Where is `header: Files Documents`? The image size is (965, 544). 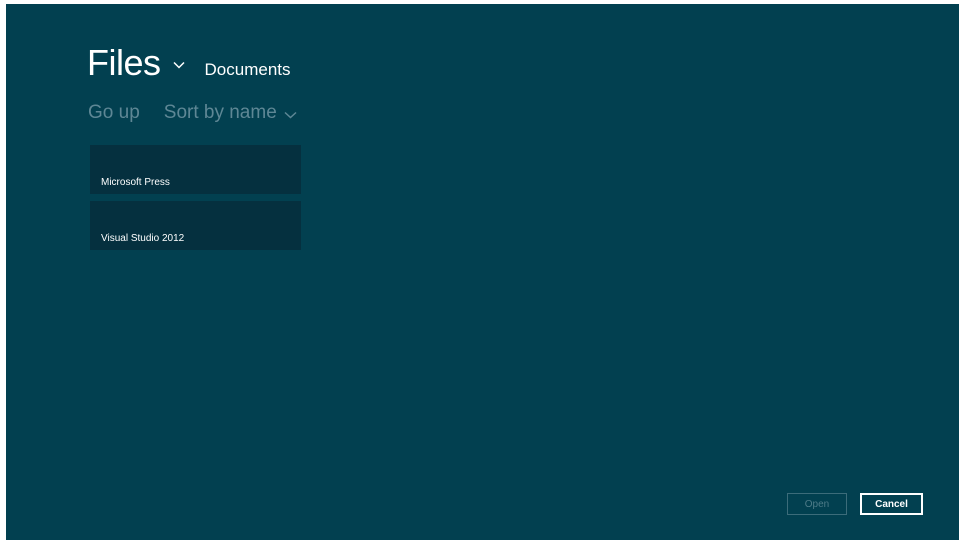
header: Files Documents is located at coordinates (189, 63).